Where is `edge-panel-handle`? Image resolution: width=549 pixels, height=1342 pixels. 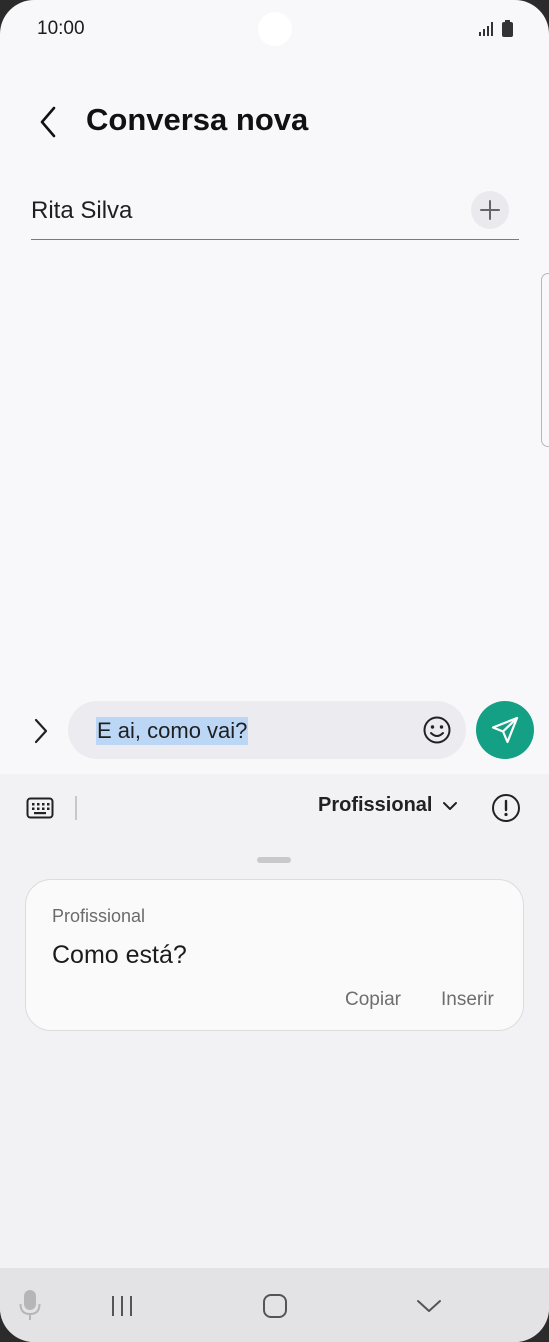 edge-panel-handle is located at coordinates (545, 360).